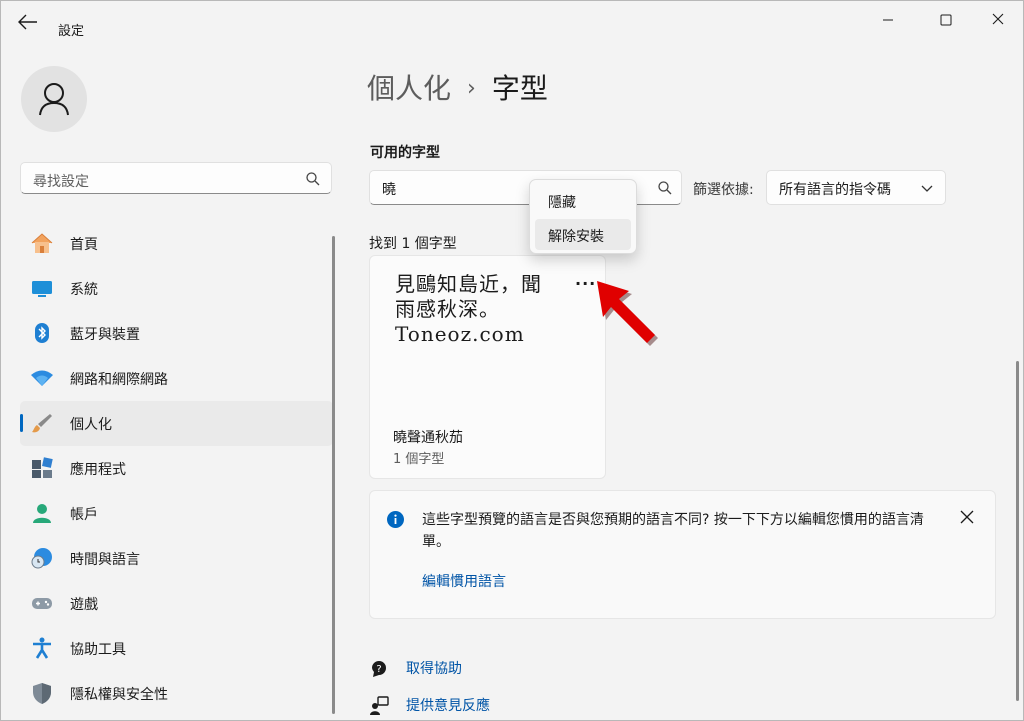  Describe the element at coordinates (405, 153) in the screenshot. I see `available-fonts-heading: 可用的字型` at that location.